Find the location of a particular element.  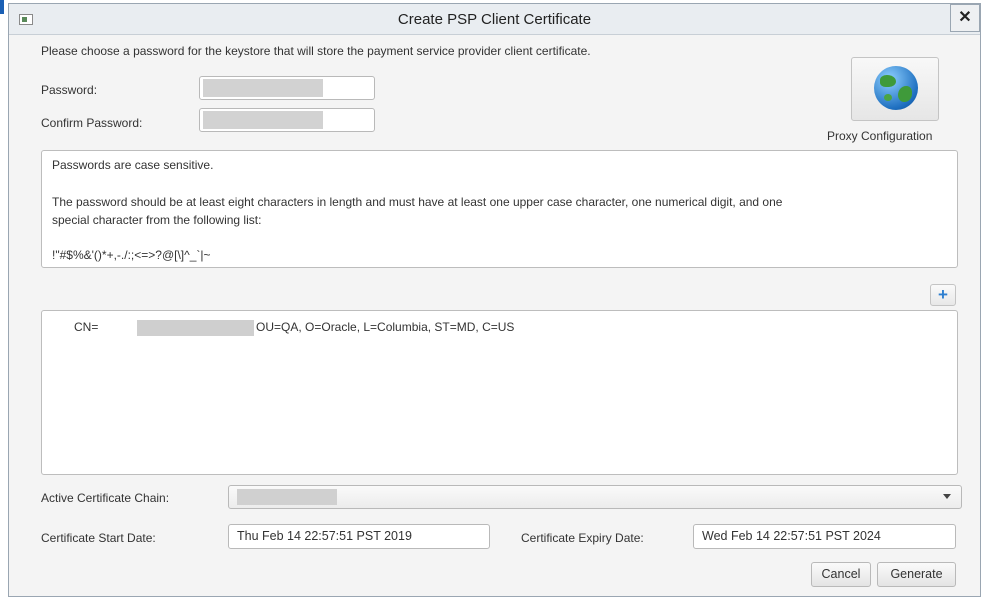

start-date-label: Certificate Start Date: is located at coordinates (98, 538).